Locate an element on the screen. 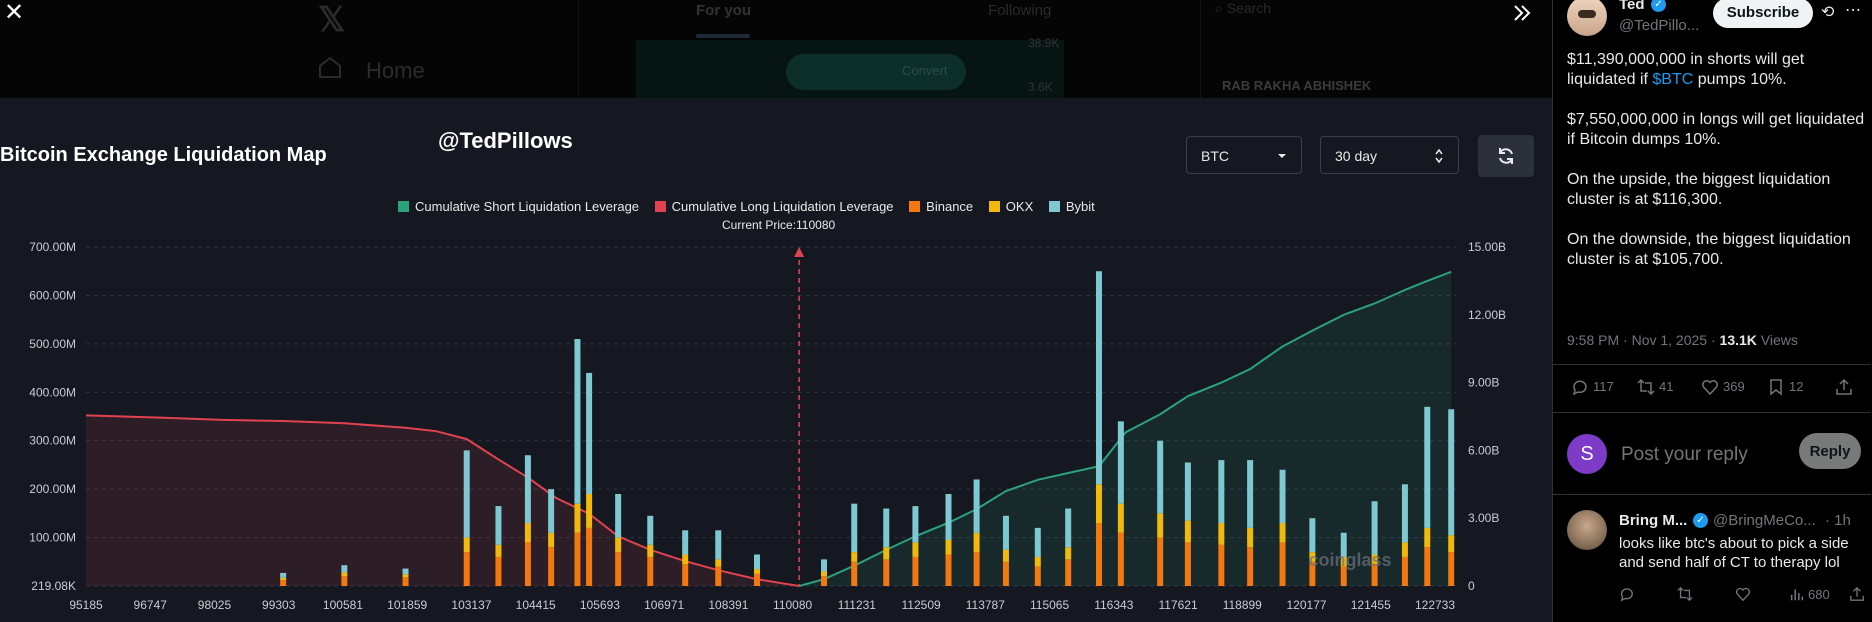  post-actions: 117 41 369 12 is located at coordinates (1716, 390).